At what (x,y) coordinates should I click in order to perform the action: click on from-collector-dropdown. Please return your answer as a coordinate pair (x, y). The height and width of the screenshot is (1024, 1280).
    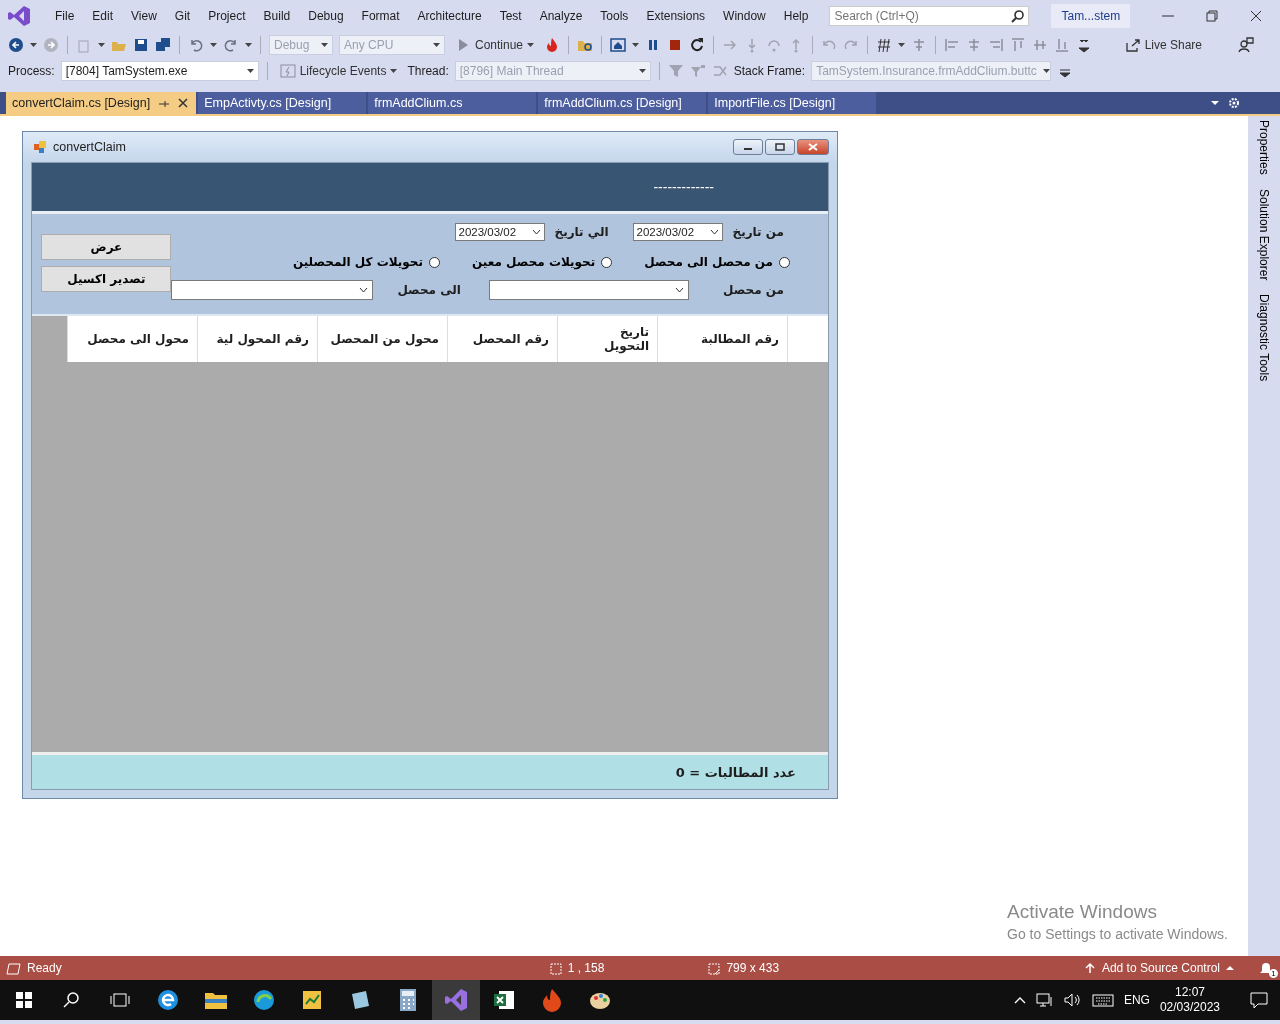
    Looking at the image, I should click on (588, 290).